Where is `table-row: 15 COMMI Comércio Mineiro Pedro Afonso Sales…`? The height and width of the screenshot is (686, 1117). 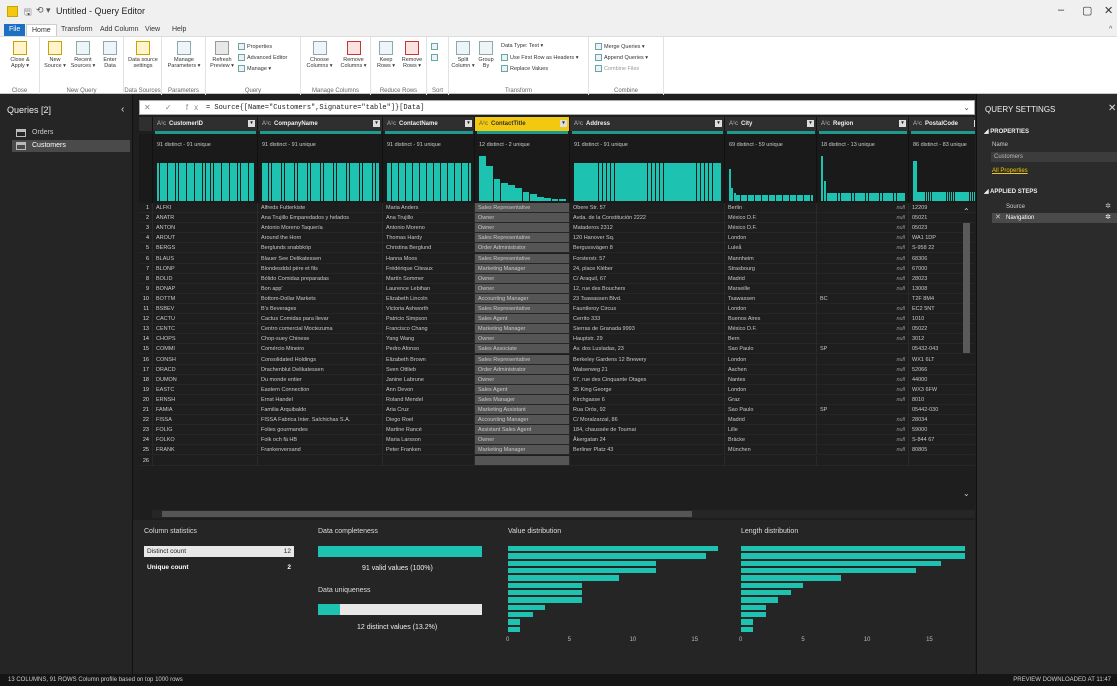 table-row: 15 COMMI Comércio Mineiro Pedro Afonso Sales… is located at coordinates (557, 349).